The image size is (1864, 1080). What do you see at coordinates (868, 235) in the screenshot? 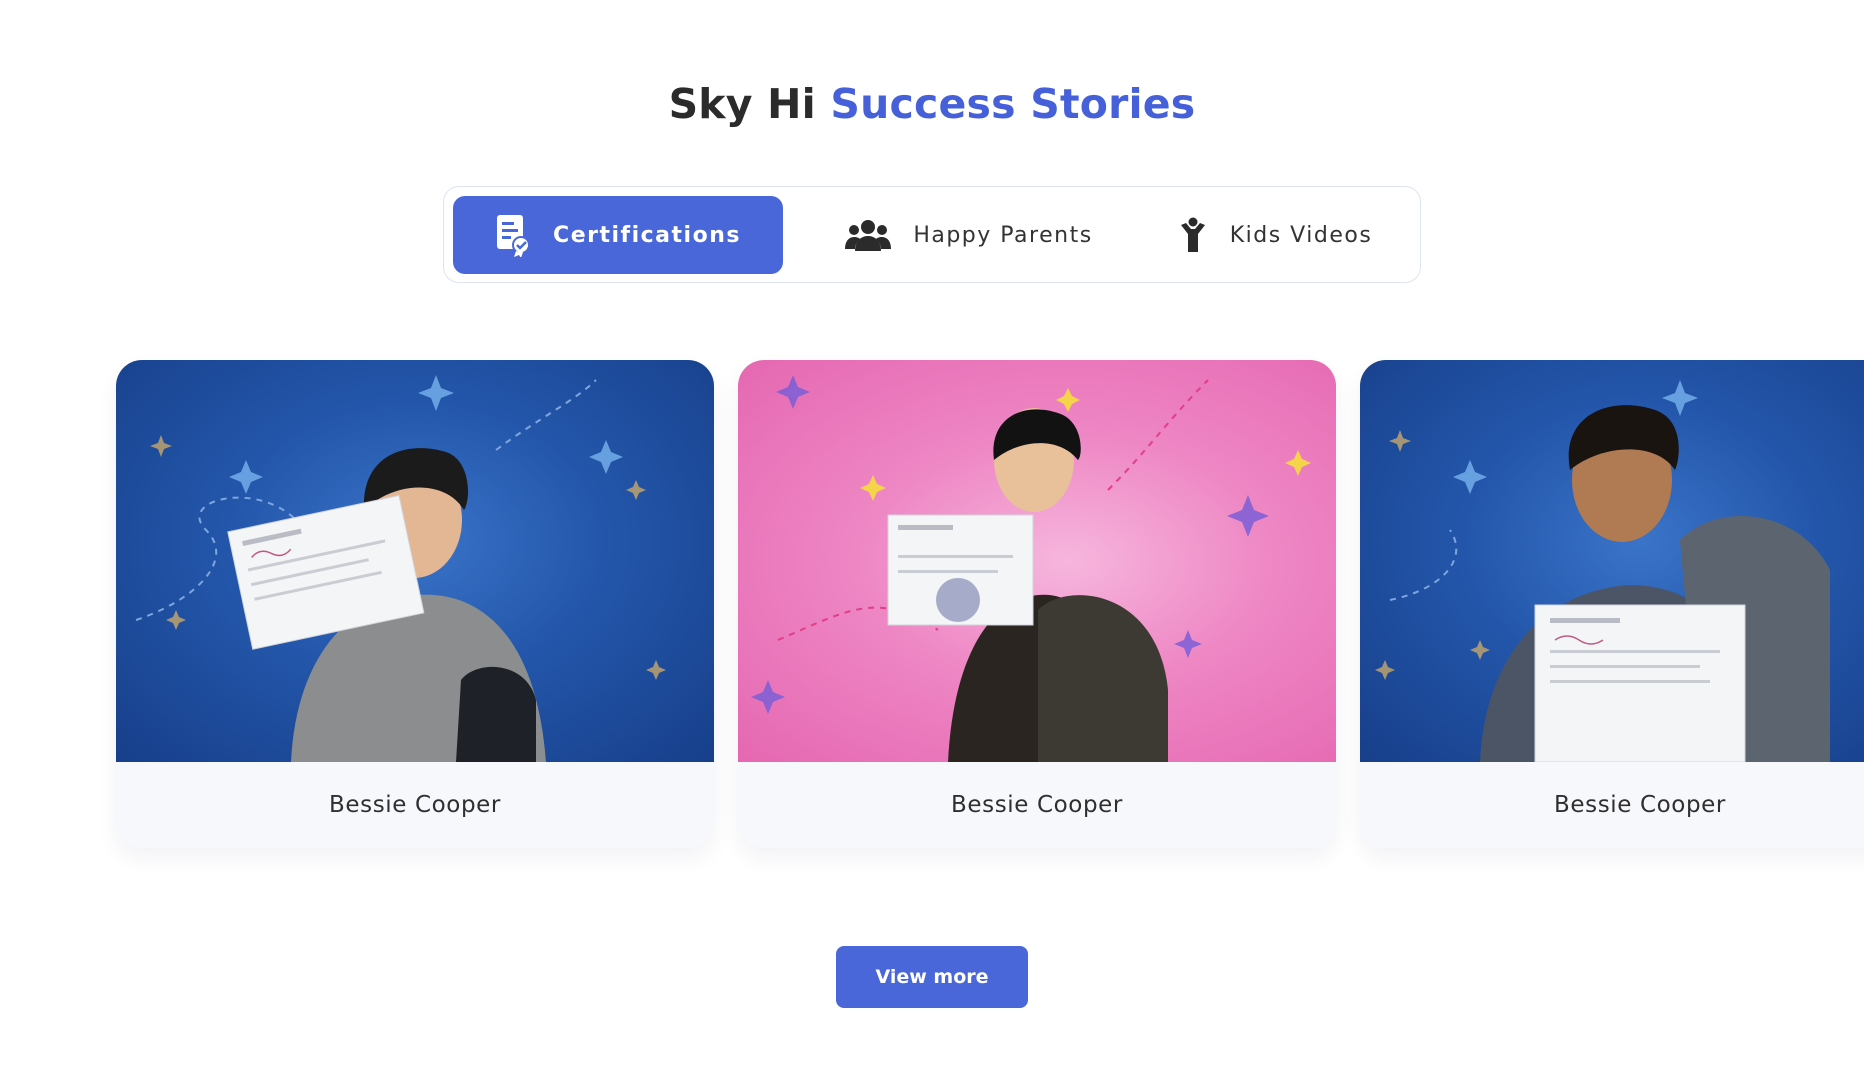
I see `people-group-icon` at bounding box center [868, 235].